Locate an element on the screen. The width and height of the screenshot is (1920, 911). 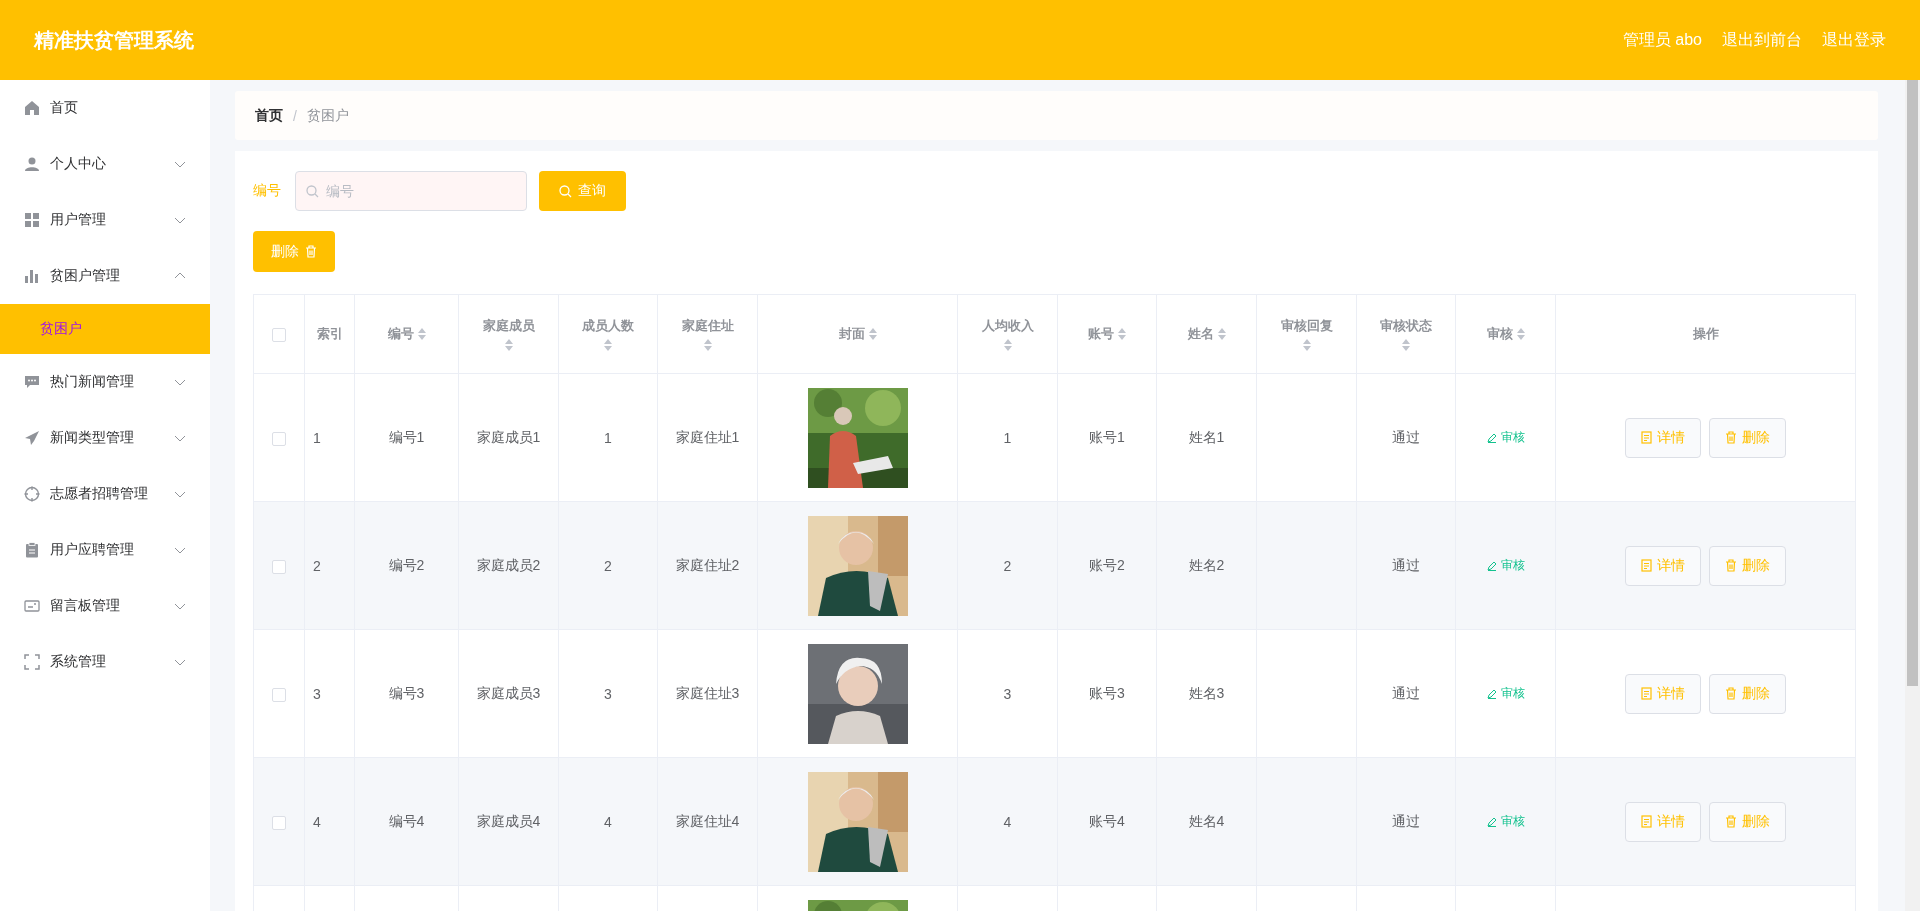
column-header: 编号 is located at coordinates (400, 334).